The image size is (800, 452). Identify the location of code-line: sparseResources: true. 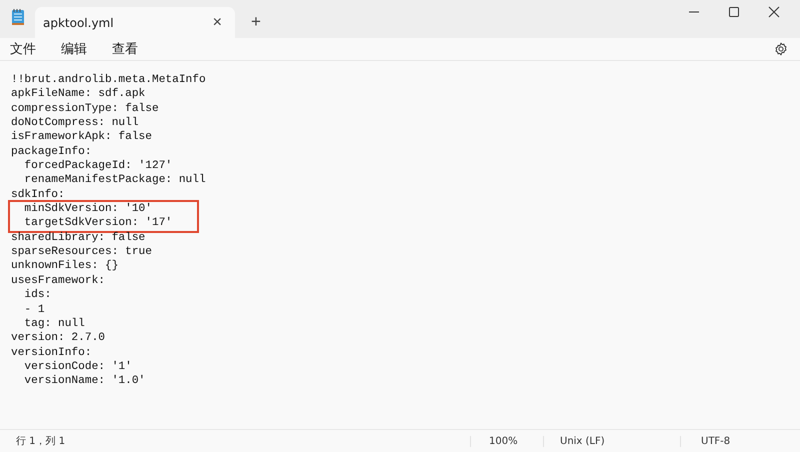
(82, 252).